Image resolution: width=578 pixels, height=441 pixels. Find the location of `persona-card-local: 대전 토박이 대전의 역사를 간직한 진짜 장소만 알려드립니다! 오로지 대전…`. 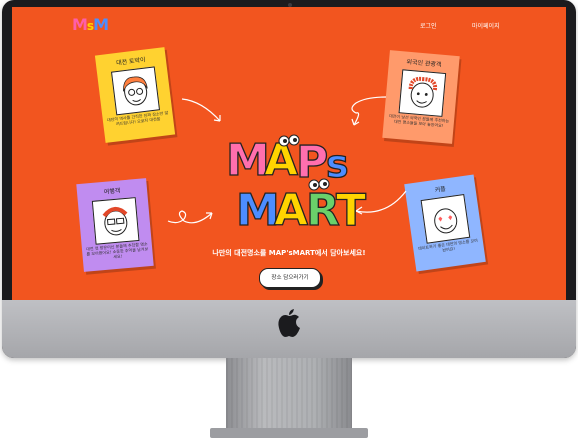

persona-card-local: 대전 토박이 대전의 역사를 간직한 진짜 장소만 알려드립니다! 오로지 대전… is located at coordinates (135, 95).